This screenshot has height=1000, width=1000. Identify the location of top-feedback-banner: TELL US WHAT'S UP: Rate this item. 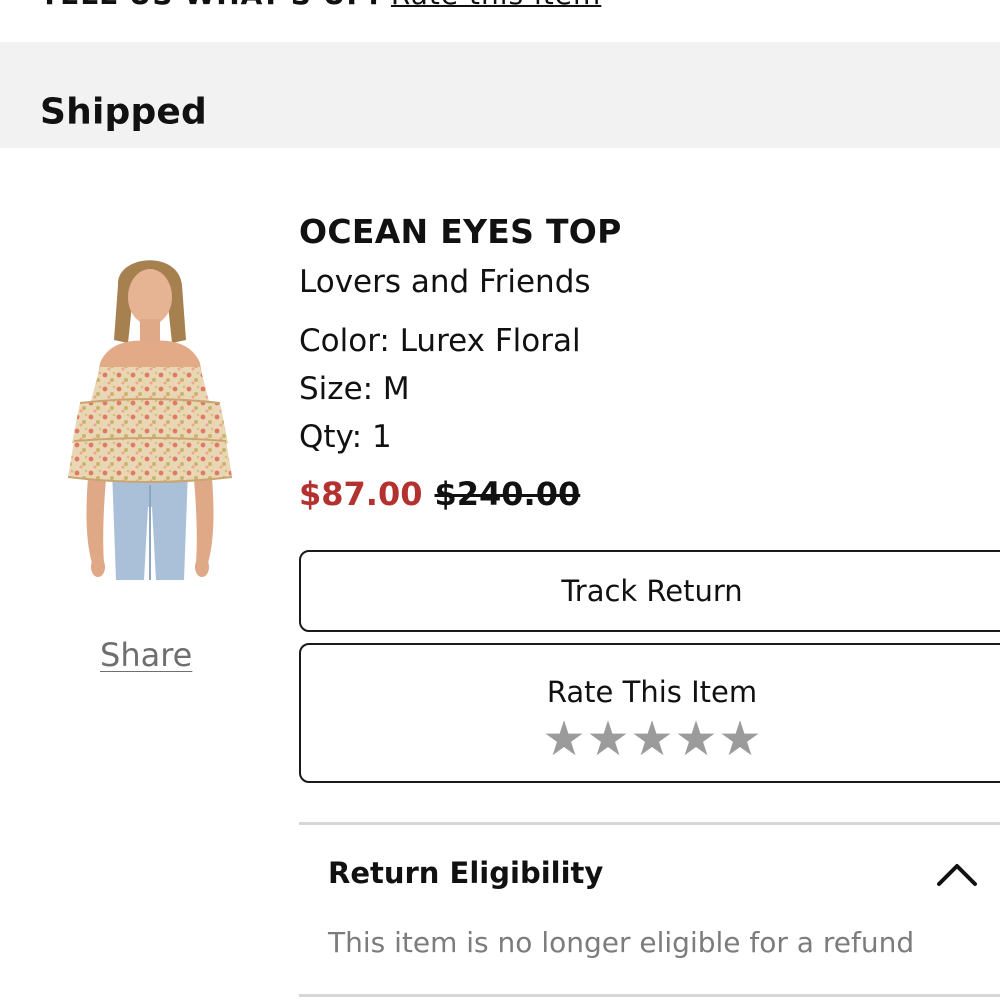
(320, 5).